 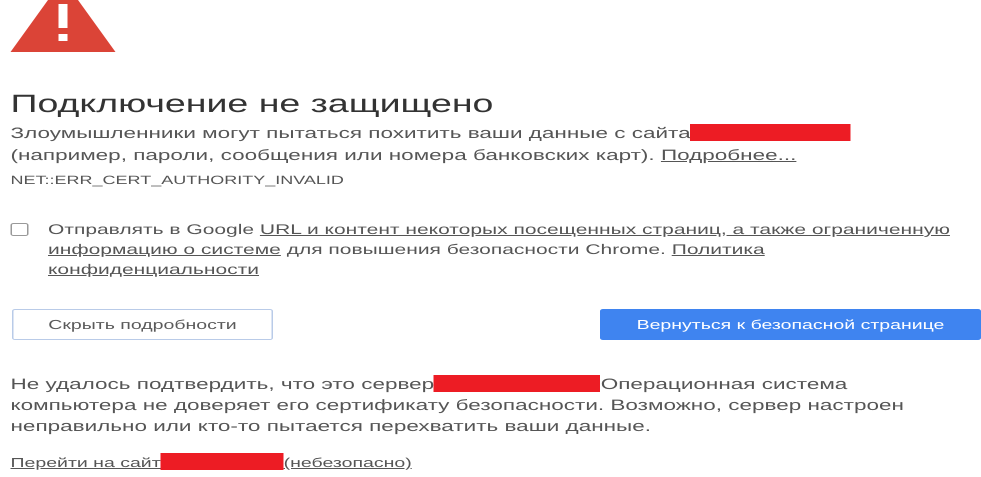 I want to click on proceed-link: Перейти на сайт (небезопасно), so click(x=211, y=462).